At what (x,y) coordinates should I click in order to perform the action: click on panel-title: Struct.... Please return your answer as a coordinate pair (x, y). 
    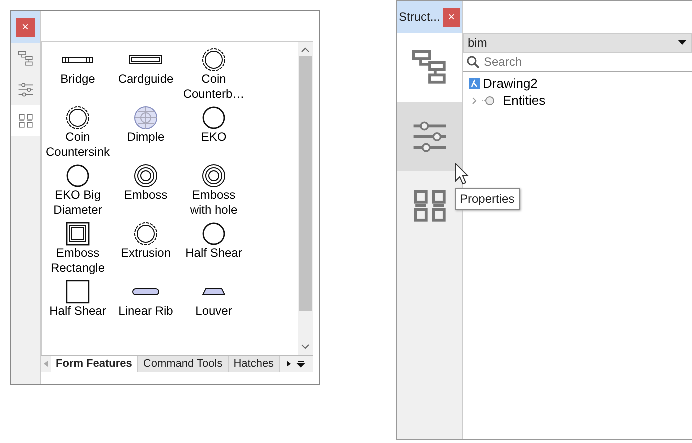
    Looking at the image, I should click on (419, 17).